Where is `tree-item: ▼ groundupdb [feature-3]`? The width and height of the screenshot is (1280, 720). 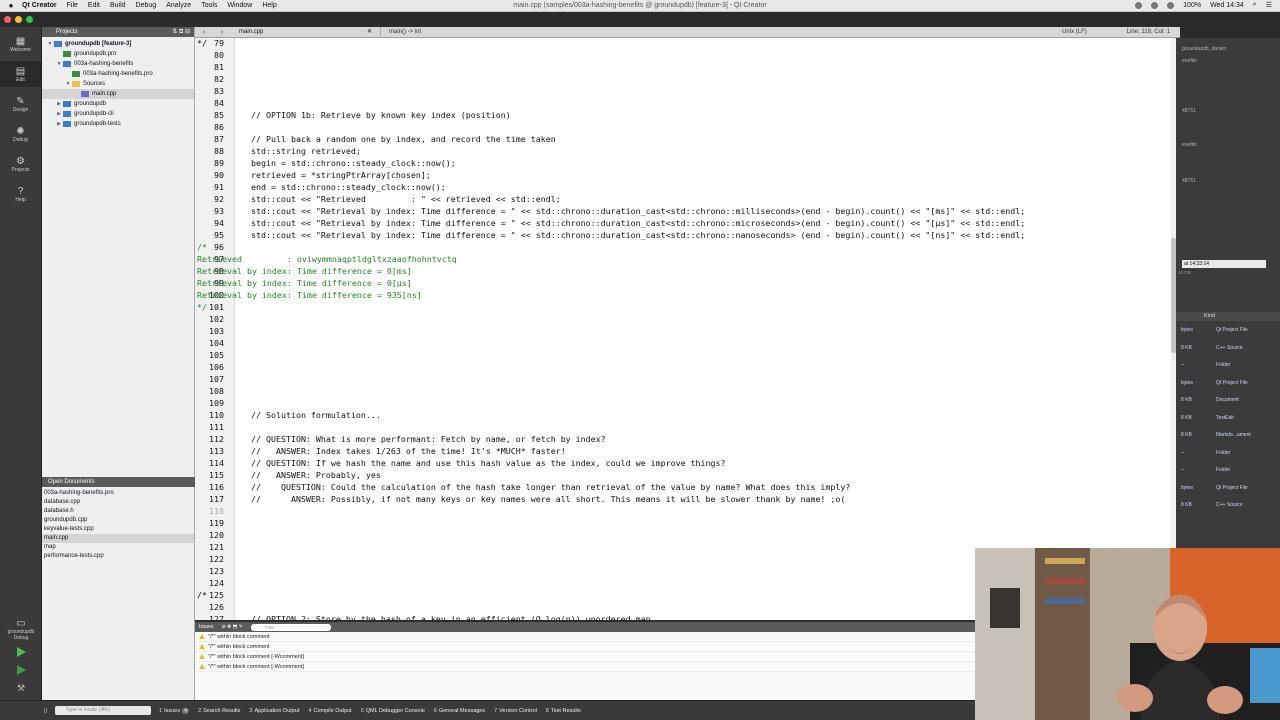
tree-item: ▼ groundupdb [feature-3] is located at coordinates (118, 44).